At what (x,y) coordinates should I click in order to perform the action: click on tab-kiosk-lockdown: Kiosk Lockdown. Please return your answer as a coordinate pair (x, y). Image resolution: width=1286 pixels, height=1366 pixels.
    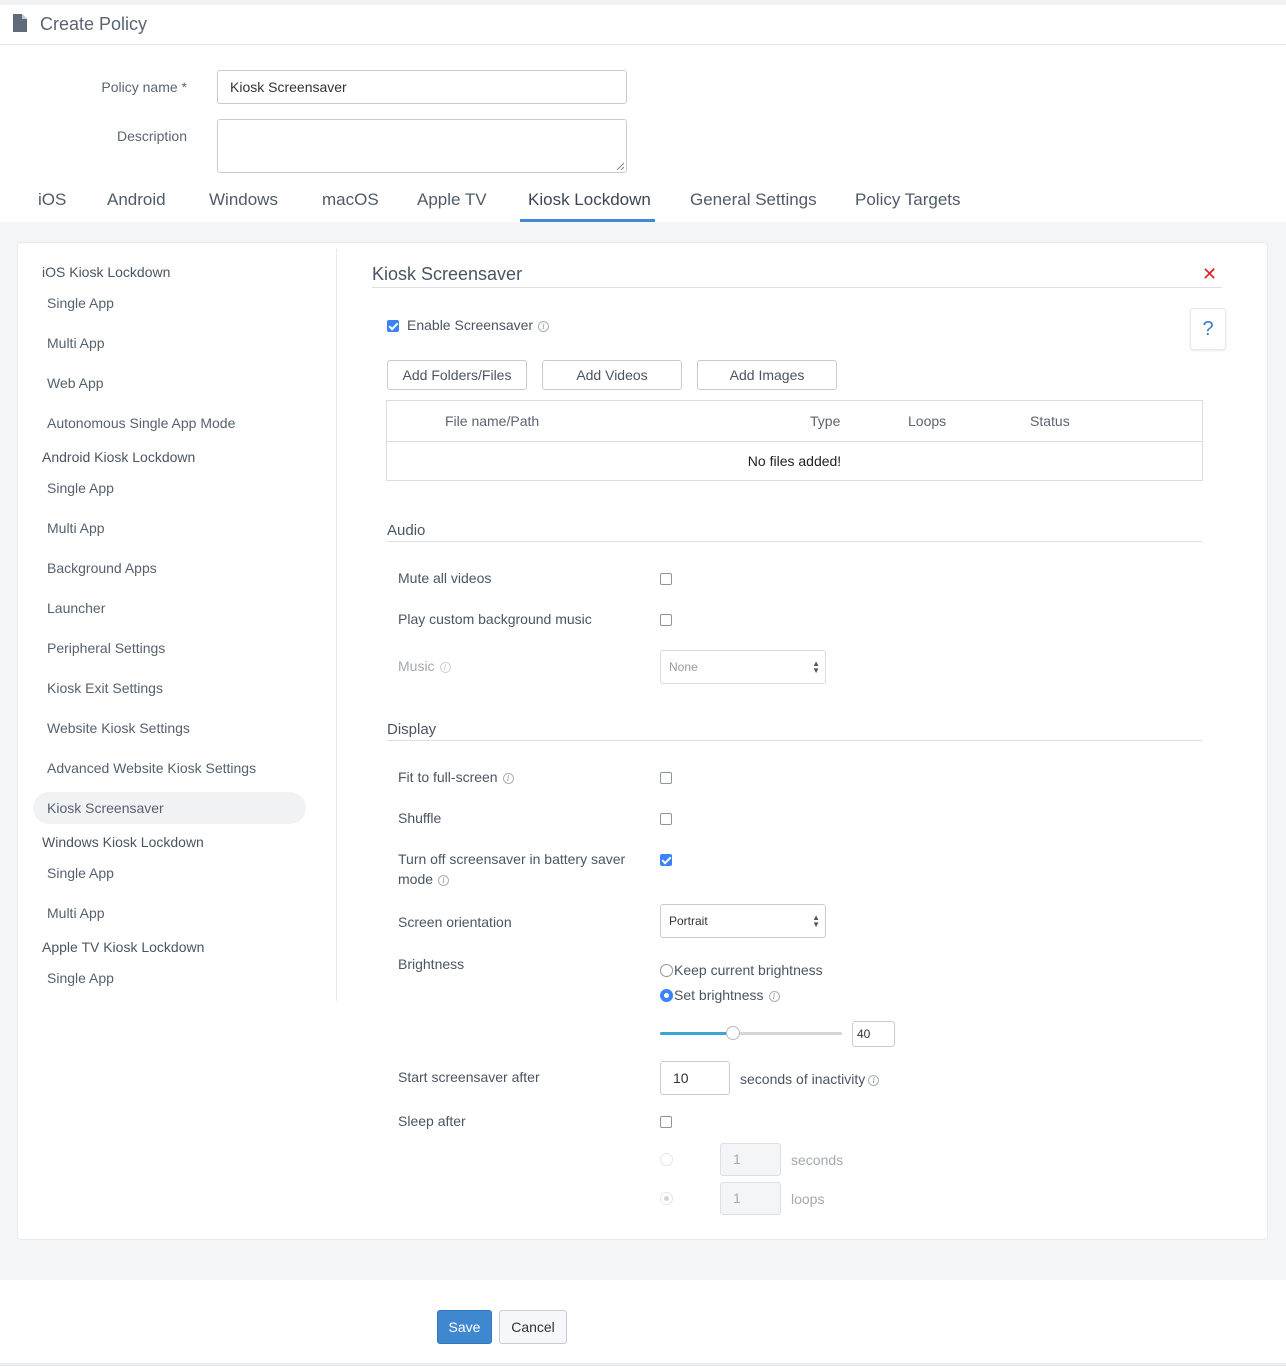
    Looking at the image, I should click on (589, 200).